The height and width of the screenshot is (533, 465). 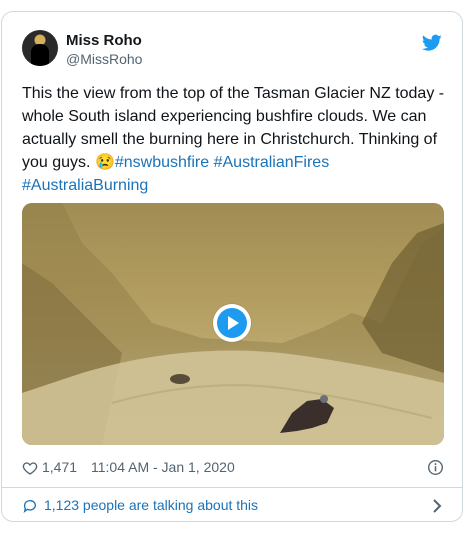 I want to click on play-icon, so click(x=233, y=323).